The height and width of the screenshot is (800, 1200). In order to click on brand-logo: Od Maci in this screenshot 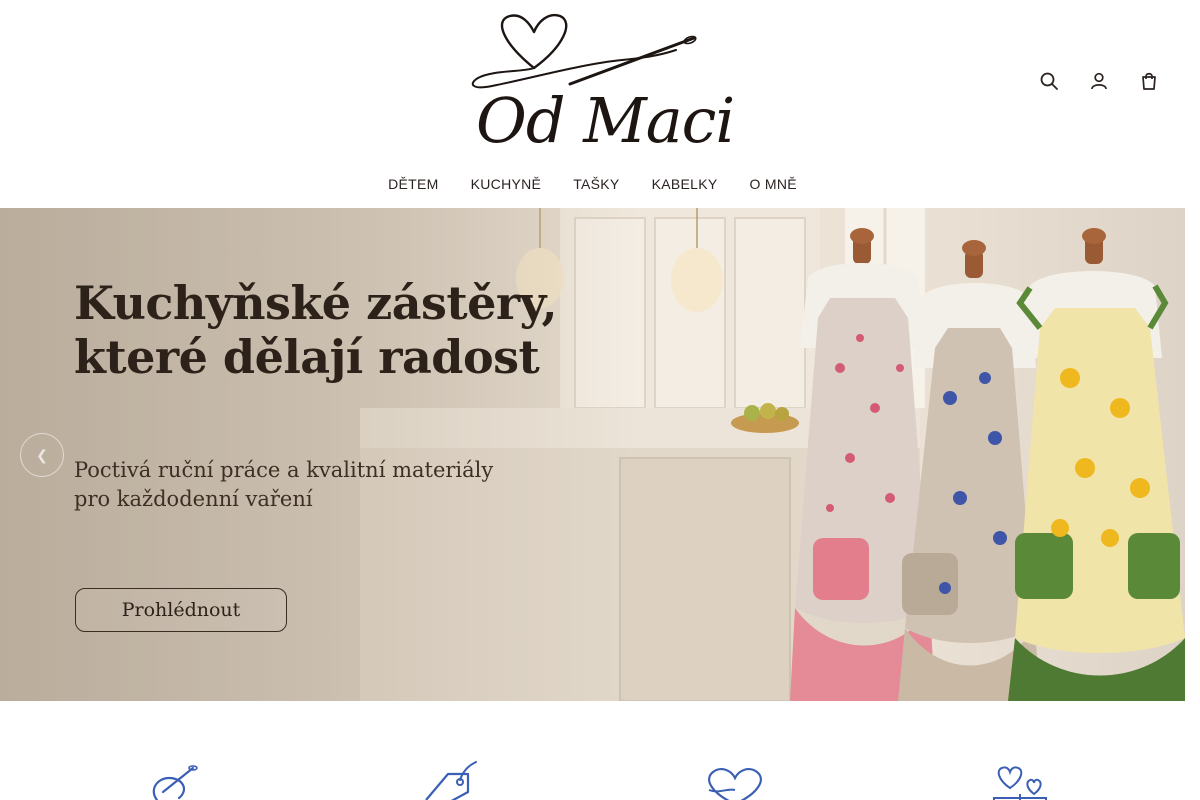, I will do `click(598, 84)`.